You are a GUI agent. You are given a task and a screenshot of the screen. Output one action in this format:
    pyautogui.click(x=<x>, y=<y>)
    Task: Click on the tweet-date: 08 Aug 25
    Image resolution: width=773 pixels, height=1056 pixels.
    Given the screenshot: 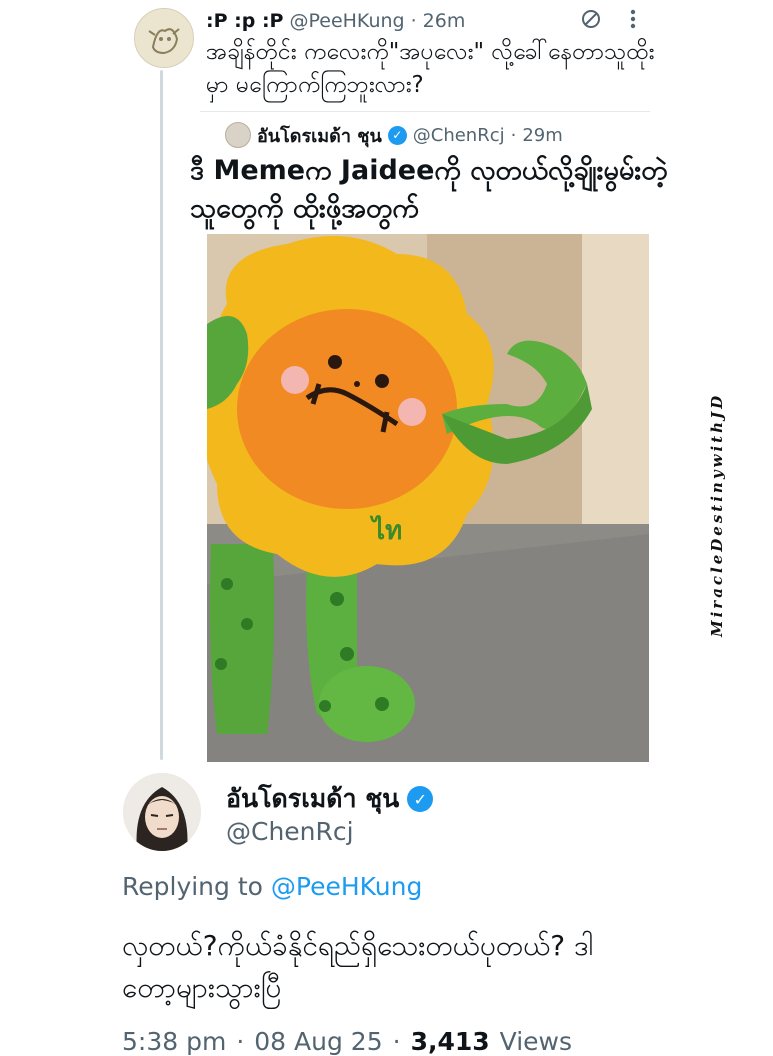 What is the action you would take?
    pyautogui.click(x=318, y=1041)
    